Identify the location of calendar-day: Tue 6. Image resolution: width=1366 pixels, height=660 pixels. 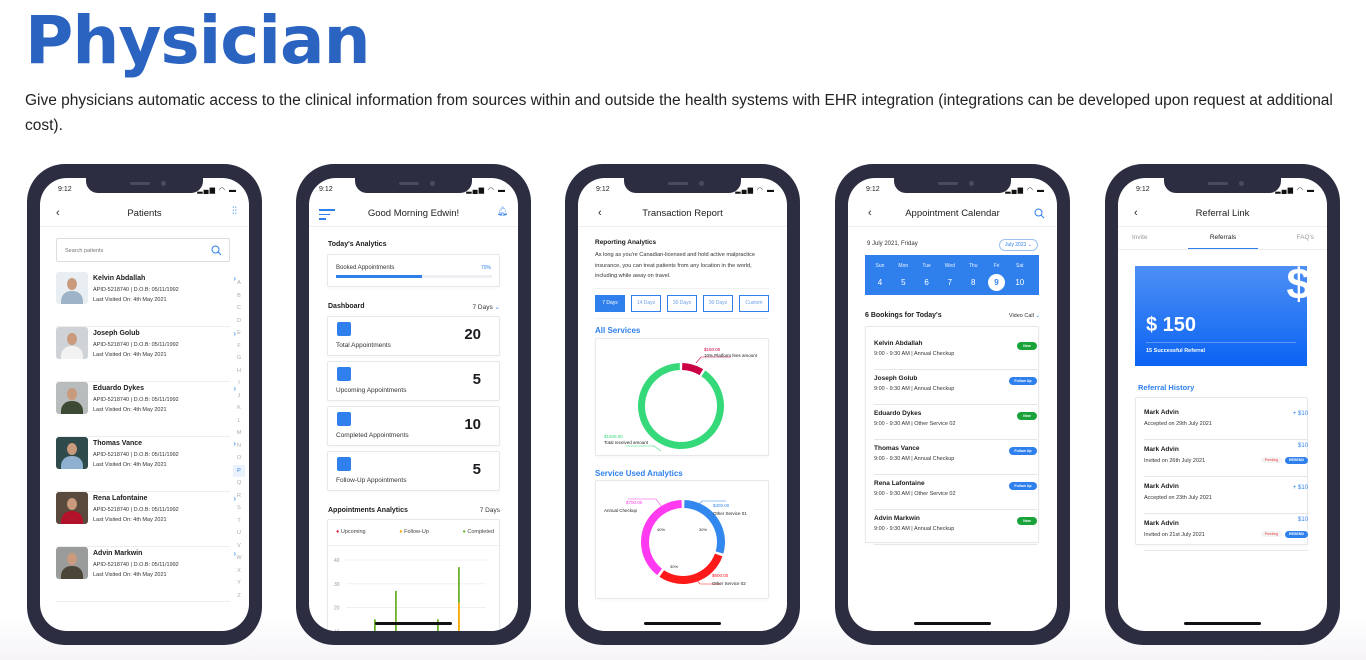
(927, 277).